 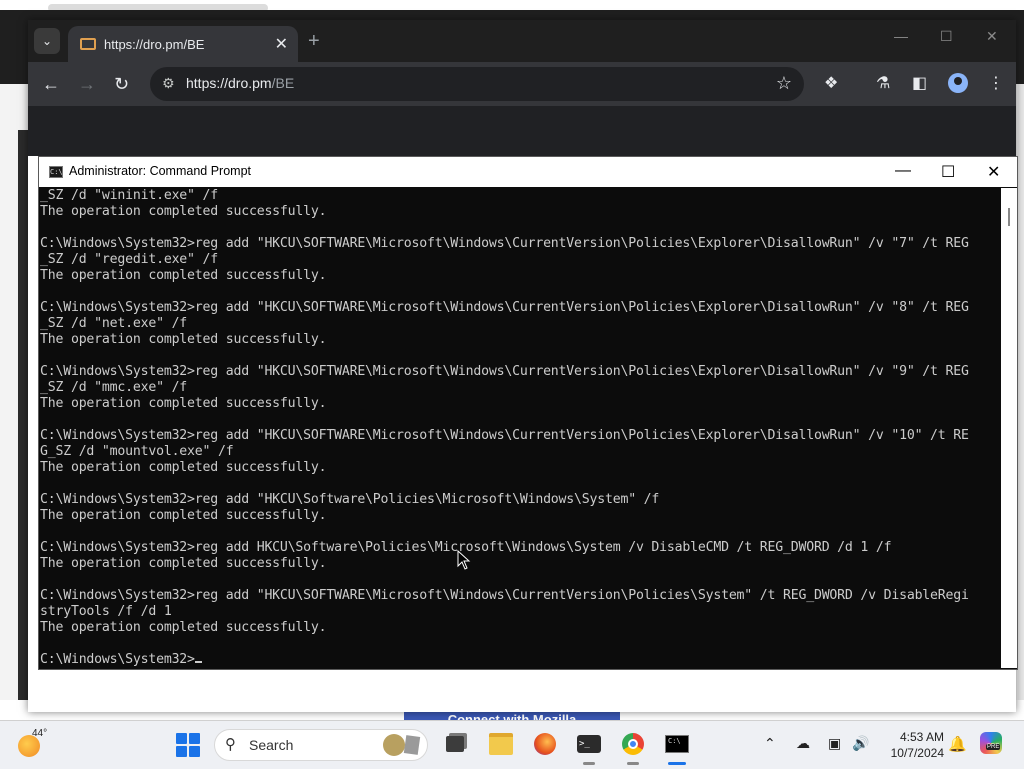 I want to click on weather-temperature: 44°, so click(x=40, y=733).